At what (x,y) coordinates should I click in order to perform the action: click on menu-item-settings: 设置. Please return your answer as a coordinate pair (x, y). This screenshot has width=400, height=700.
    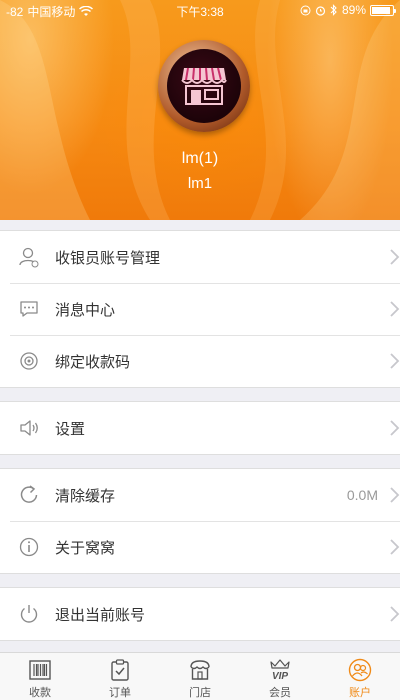
    Looking at the image, I should click on (200, 428).